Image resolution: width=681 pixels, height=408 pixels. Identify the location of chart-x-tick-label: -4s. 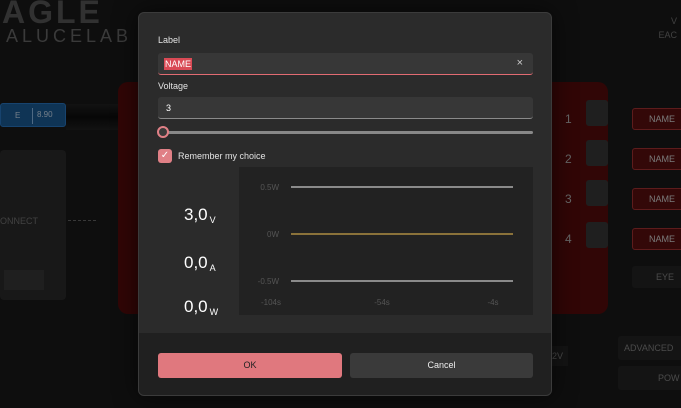
(492, 302).